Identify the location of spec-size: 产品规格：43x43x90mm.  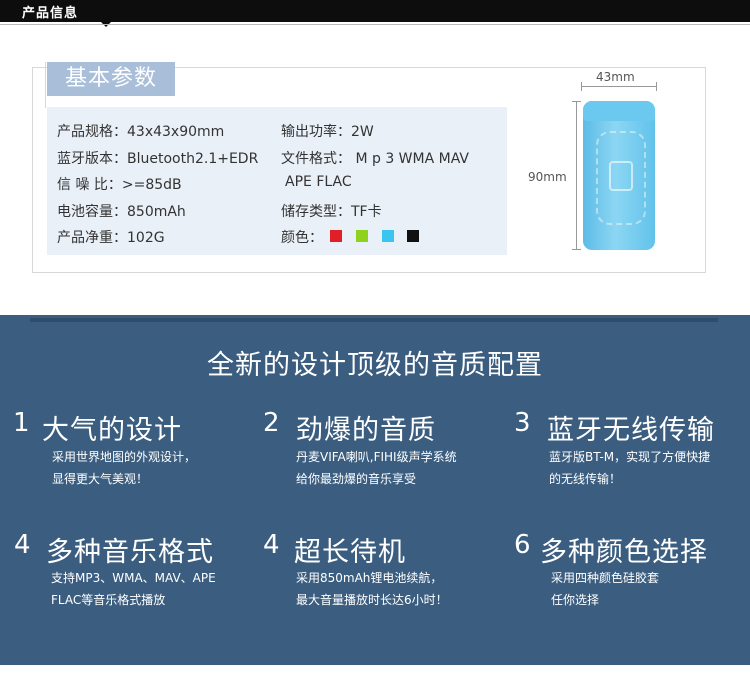
(141, 132).